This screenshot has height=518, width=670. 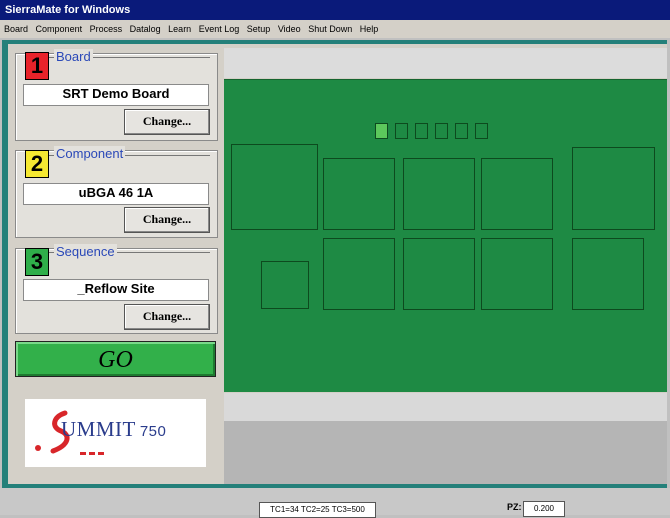 I want to click on menu-datalog: Datalog, so click(x=145, y=29).